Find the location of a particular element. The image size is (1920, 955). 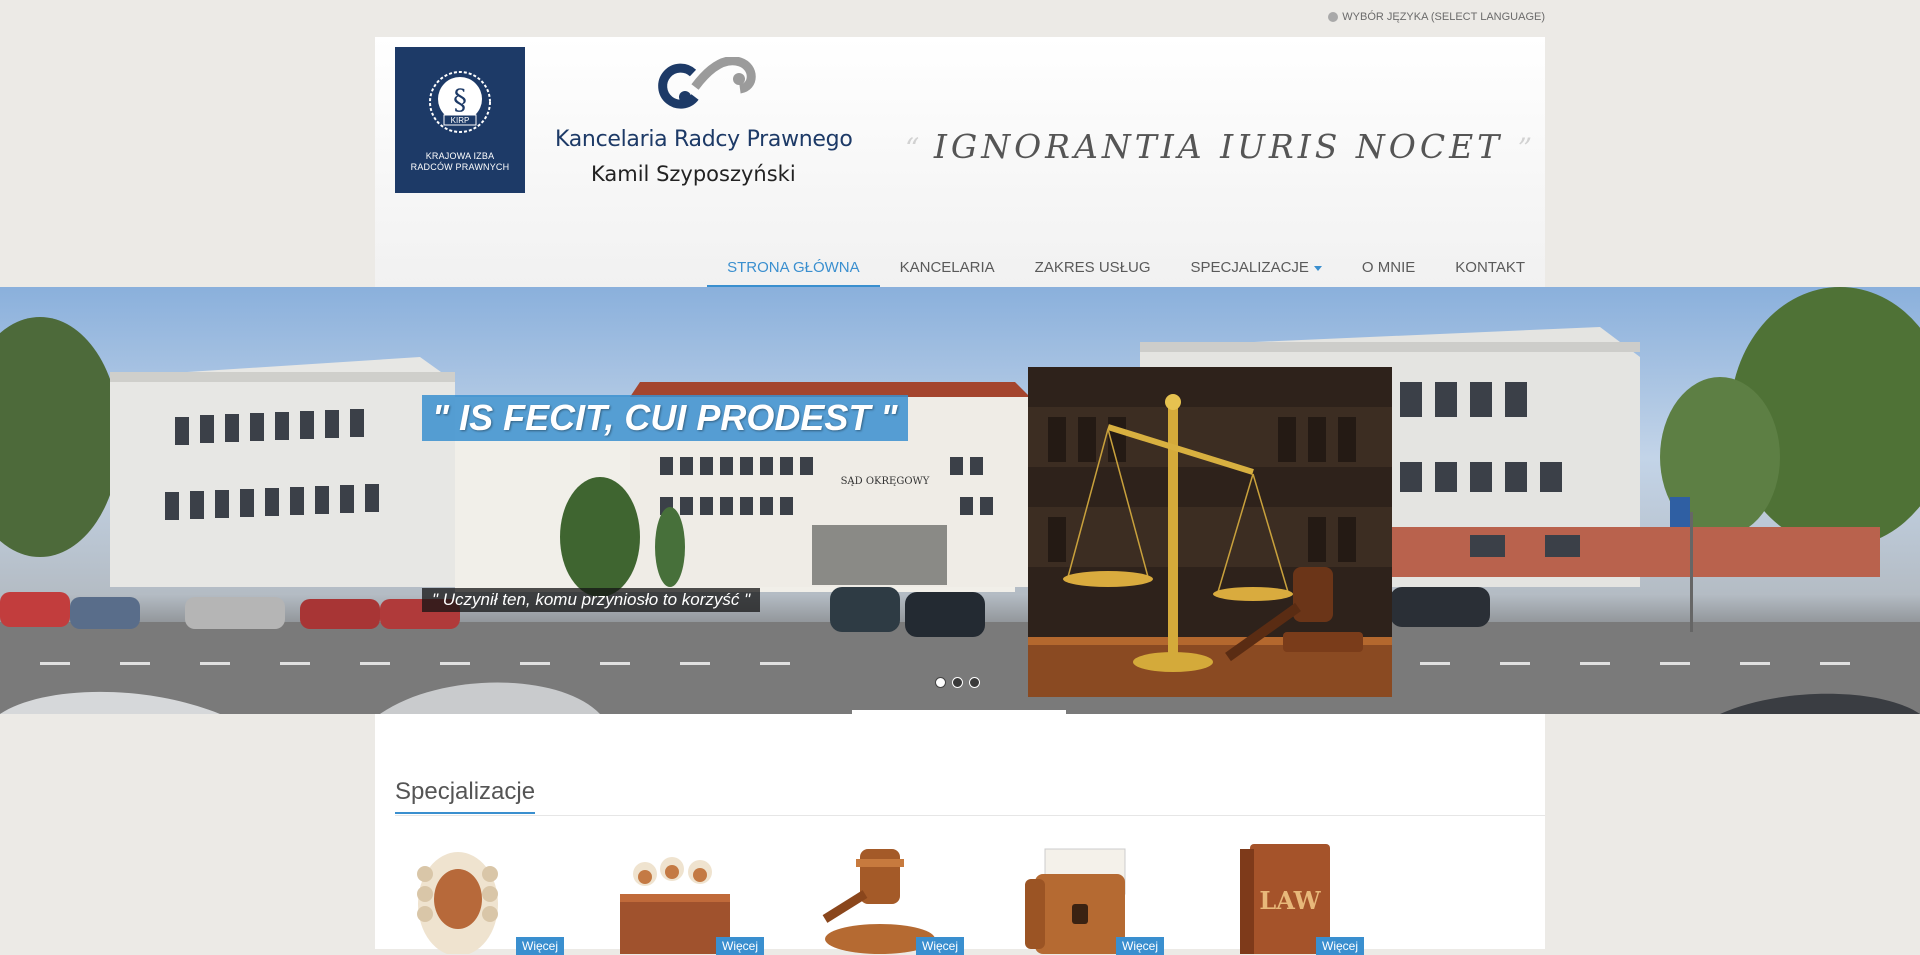

language-selector: WYBÓR JĘZYKA (SELECT LANGUAGE) is located at coordinates (1436, 17).